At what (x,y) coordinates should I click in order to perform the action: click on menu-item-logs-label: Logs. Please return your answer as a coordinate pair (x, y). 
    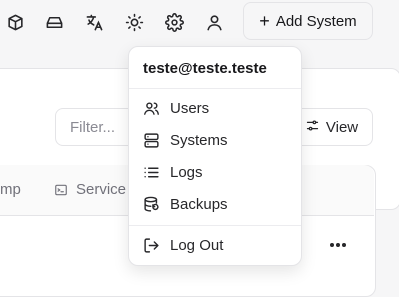
    Looking at the image, I should click on (186, 172).